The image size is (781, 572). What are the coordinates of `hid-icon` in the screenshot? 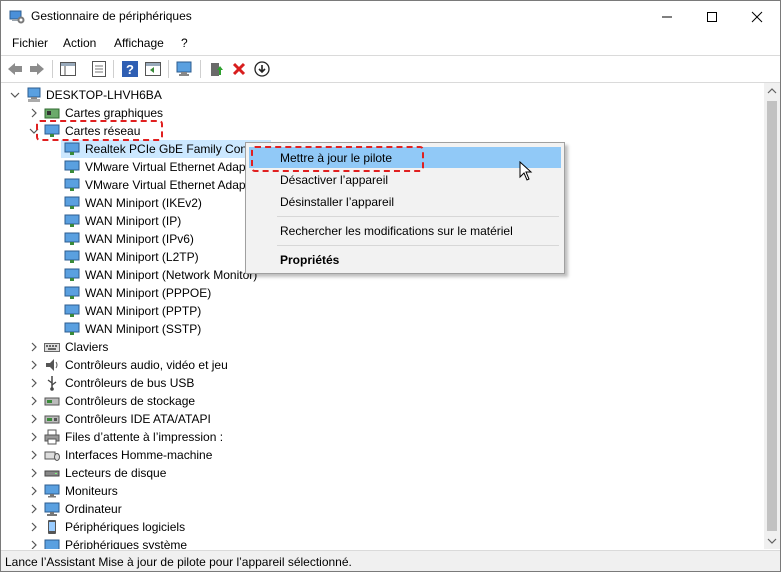 It's located at (52, 456).